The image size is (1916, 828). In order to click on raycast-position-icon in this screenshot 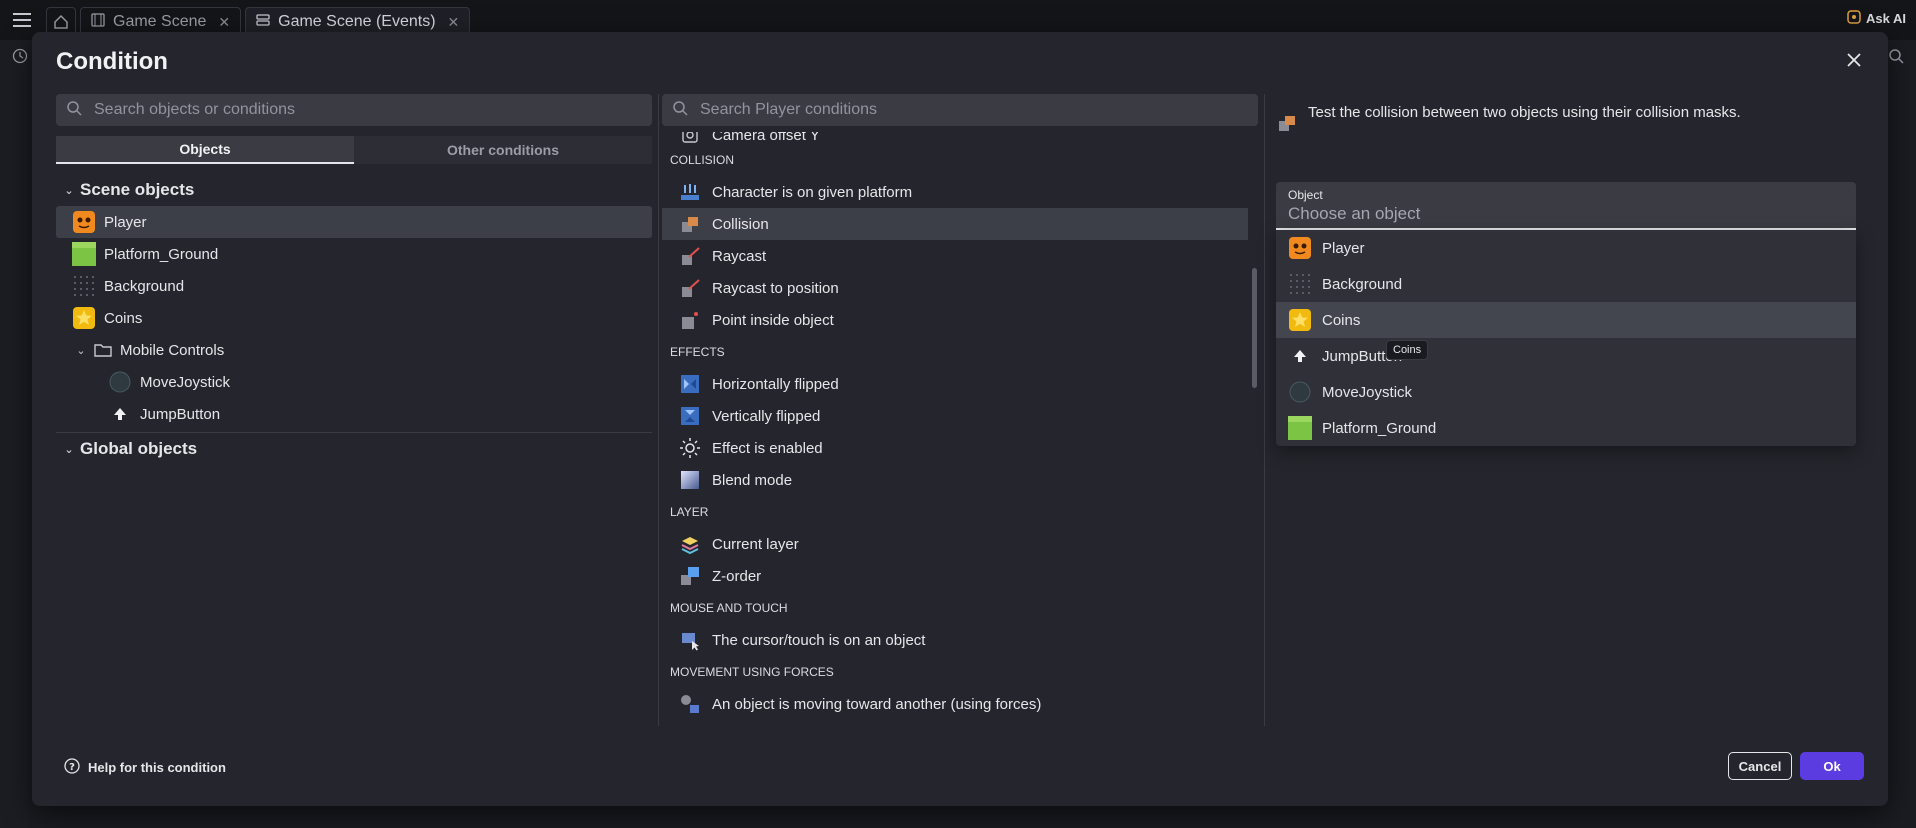, I will do `click(690, 288)`.